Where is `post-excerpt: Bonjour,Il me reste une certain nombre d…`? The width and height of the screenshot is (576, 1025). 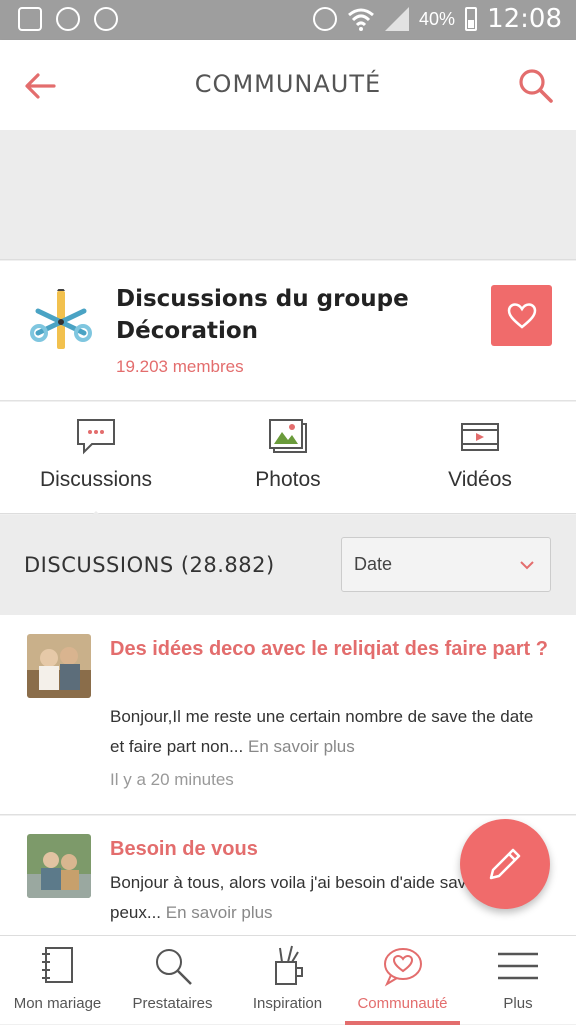 post-excerpt: Bonjour,Il me reste une certain nombre d… is located at coordinates (330, 732).